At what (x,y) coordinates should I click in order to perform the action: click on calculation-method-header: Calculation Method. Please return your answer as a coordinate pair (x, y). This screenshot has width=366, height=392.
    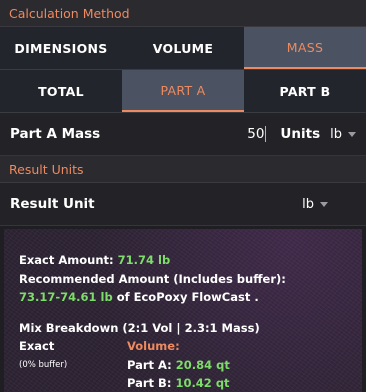
    Looking at the image, I should click on (183, 13).